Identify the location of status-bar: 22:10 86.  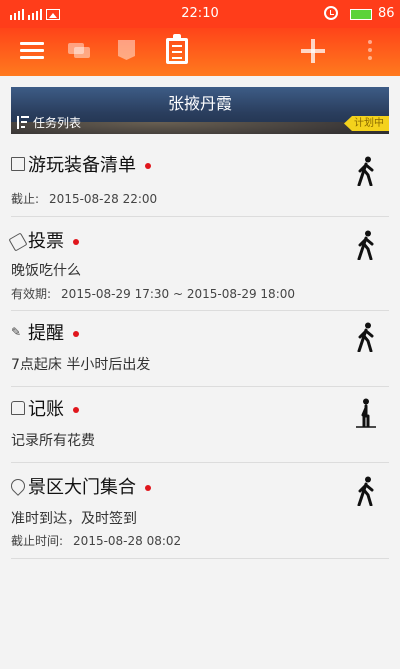
(200, 14).